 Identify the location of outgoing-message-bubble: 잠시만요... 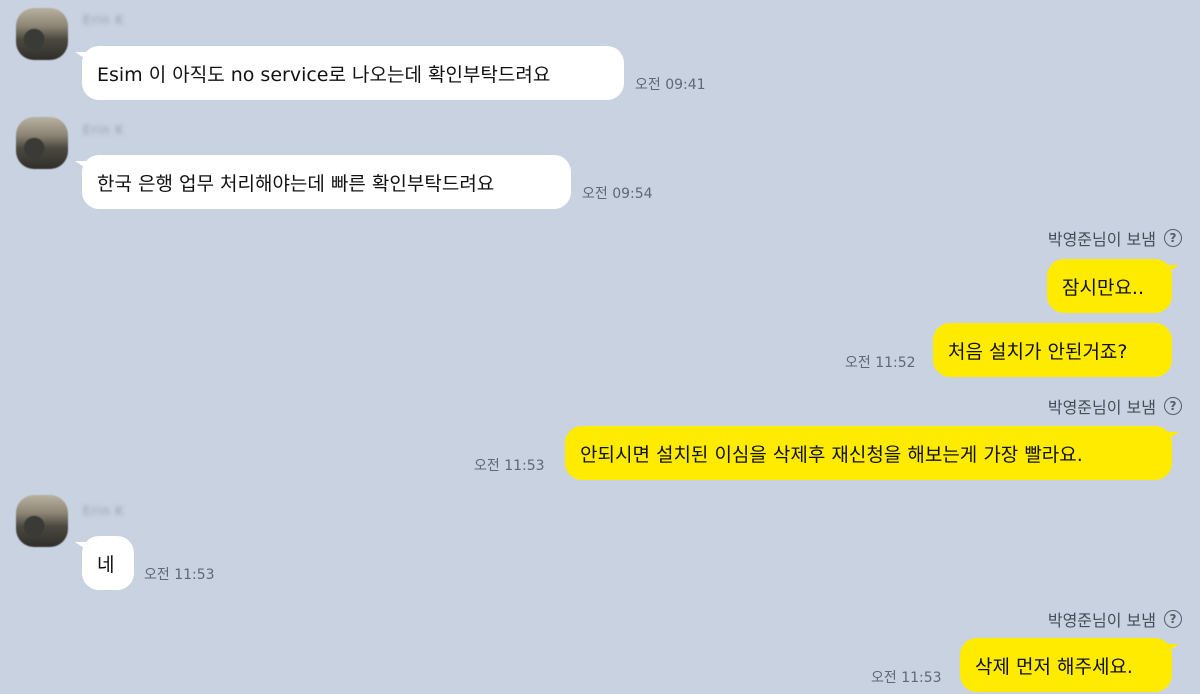
(1113, 286).